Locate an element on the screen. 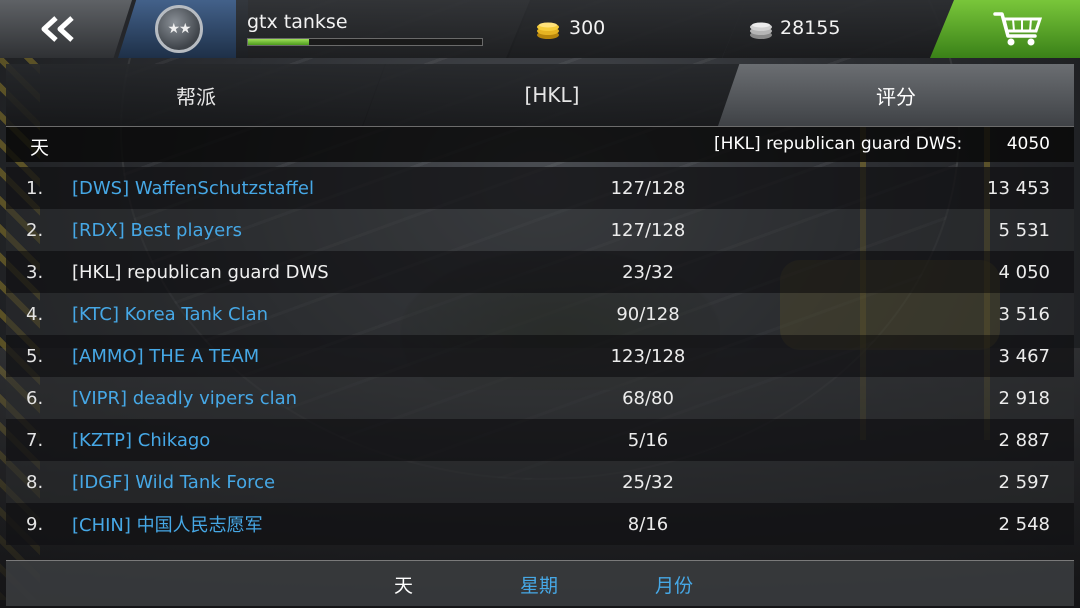 Image resolution: width=1080 pixels, height=608 pixels. tab-clan: 帮派 is located at coordinates (196, 95).